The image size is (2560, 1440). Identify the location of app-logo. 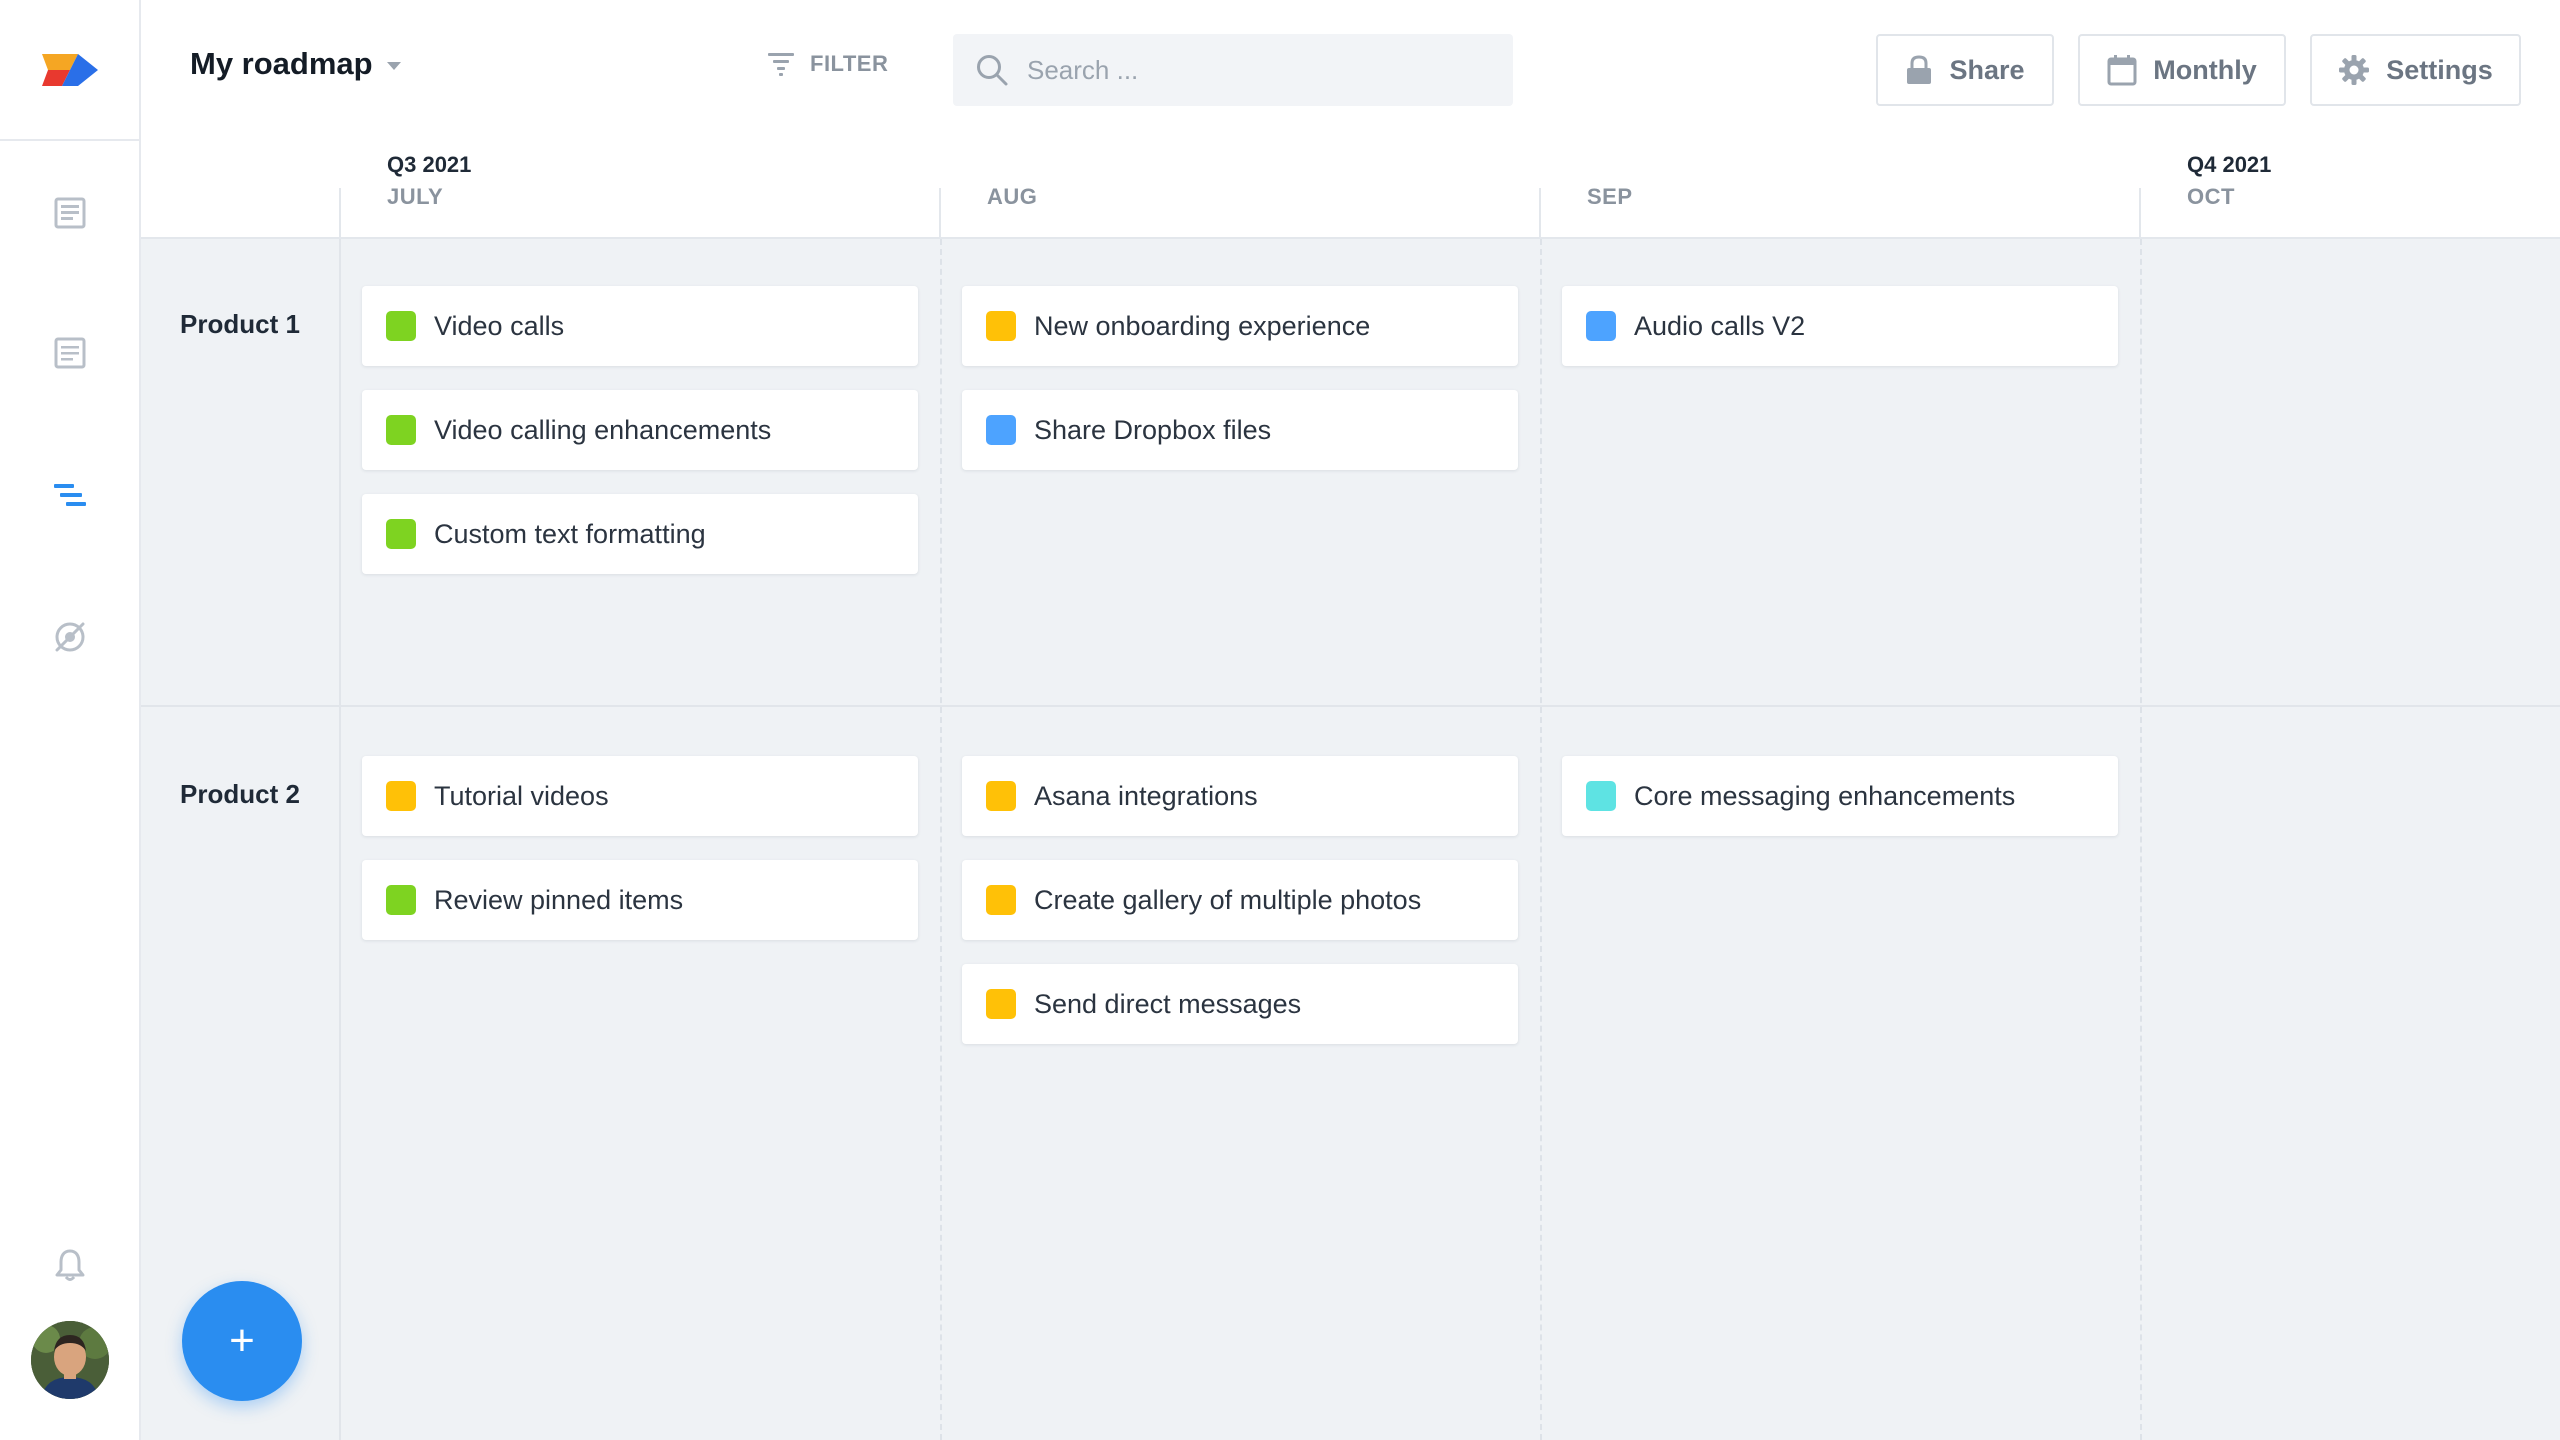
(69, 70).